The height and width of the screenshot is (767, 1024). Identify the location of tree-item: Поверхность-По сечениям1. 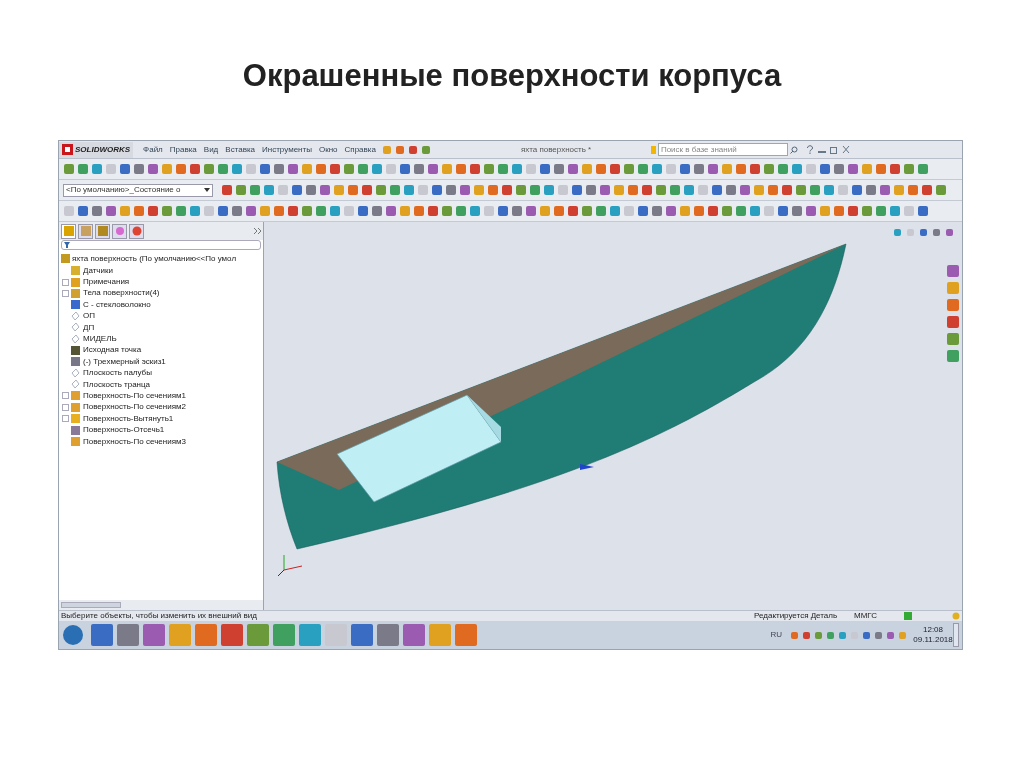
(134, 396).